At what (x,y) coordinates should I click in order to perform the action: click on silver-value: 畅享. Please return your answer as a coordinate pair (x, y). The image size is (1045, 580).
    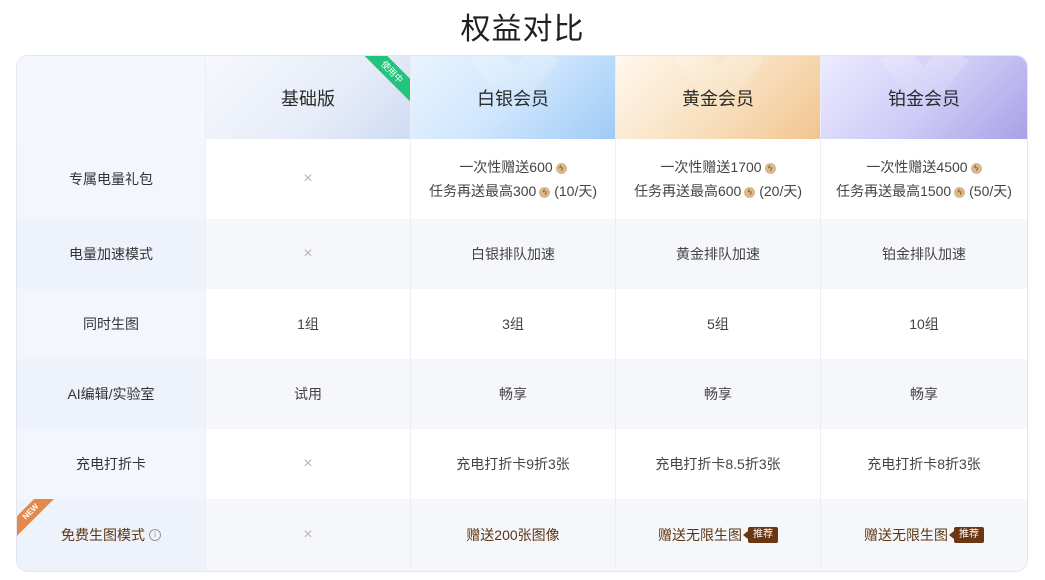
    Looking at the image, I should click on (513, 394).